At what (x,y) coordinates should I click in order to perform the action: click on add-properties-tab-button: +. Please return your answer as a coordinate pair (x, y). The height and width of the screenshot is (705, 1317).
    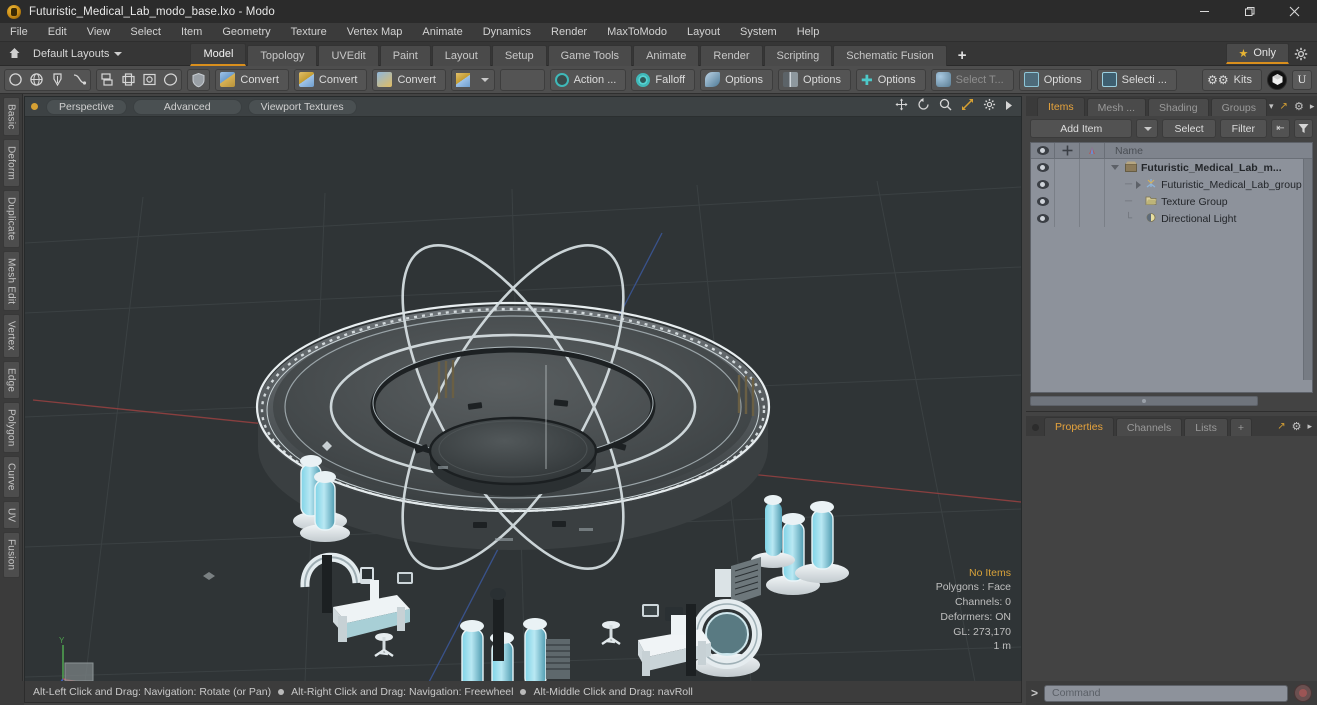
    Looking at the image, I should click on (1240, 427).